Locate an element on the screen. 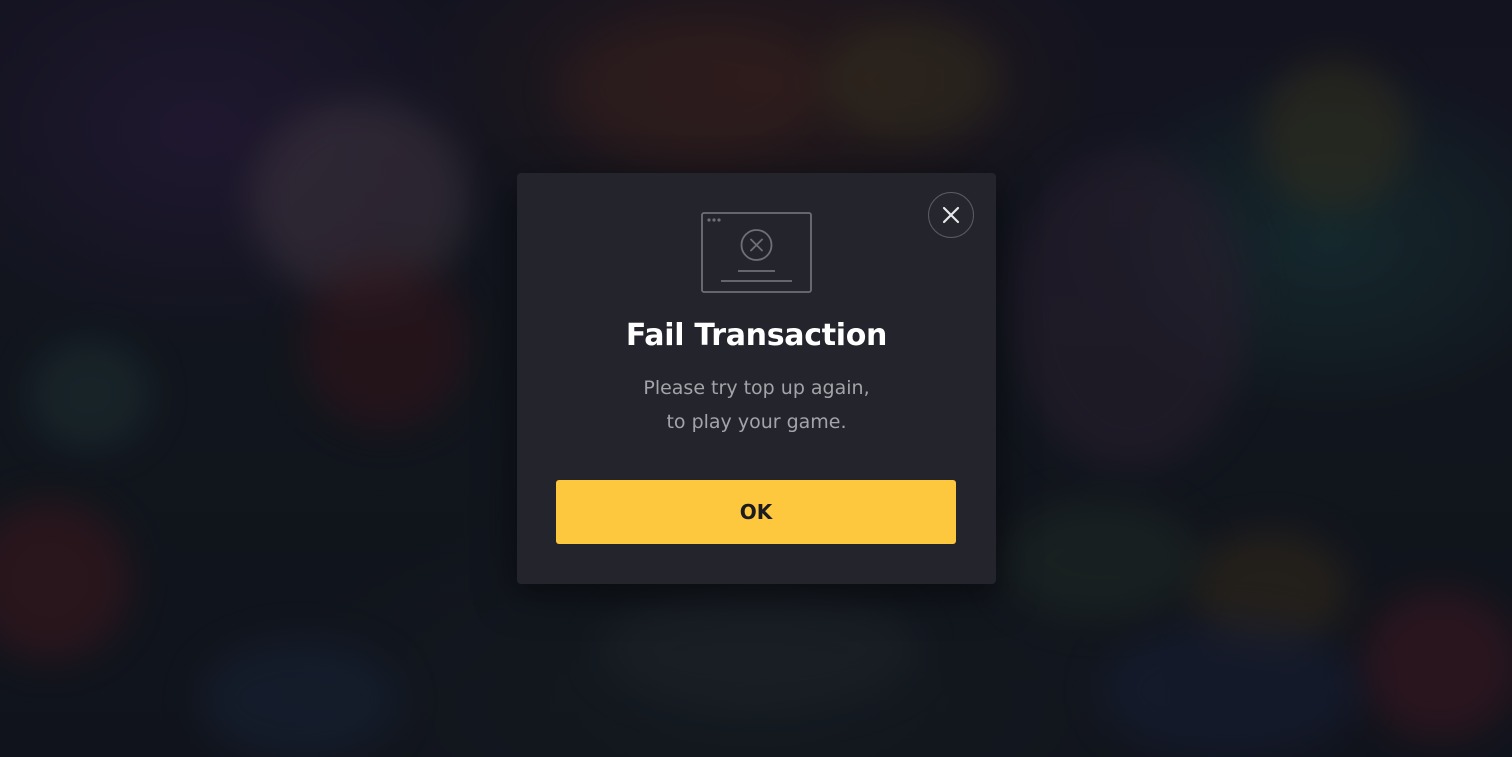 Image resolution: width=1512 pixels, height=757 pixels. ok-button: OK is located at coordinates (756, 512).